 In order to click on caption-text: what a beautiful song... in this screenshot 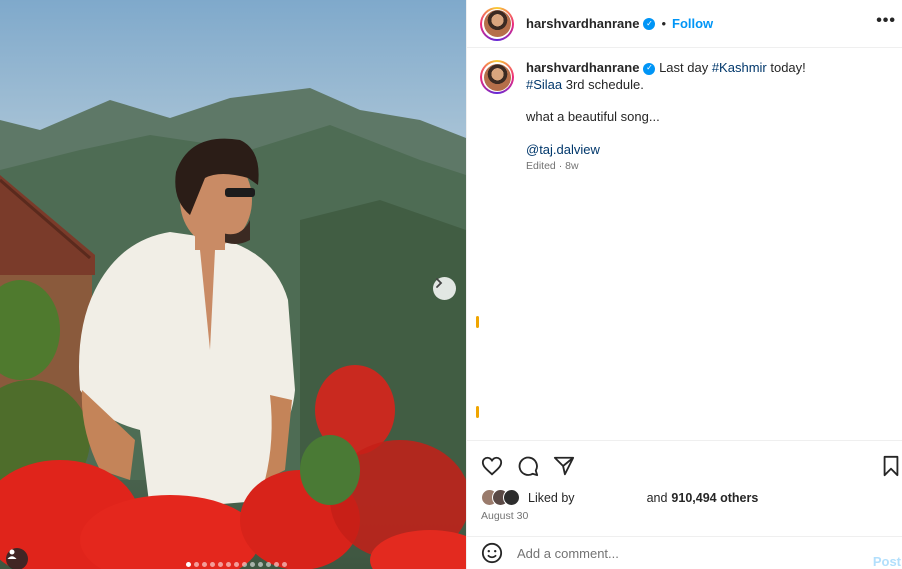, I will do `click(593, 116)`.